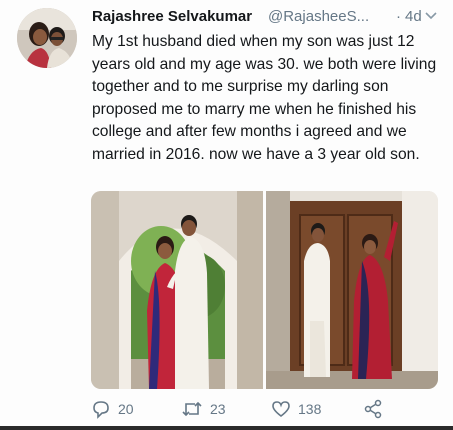 The image size is (453, 430). Describe the element at coordinates (218, 409) in the screenshot. I see `retweet-count: 23` at that location.